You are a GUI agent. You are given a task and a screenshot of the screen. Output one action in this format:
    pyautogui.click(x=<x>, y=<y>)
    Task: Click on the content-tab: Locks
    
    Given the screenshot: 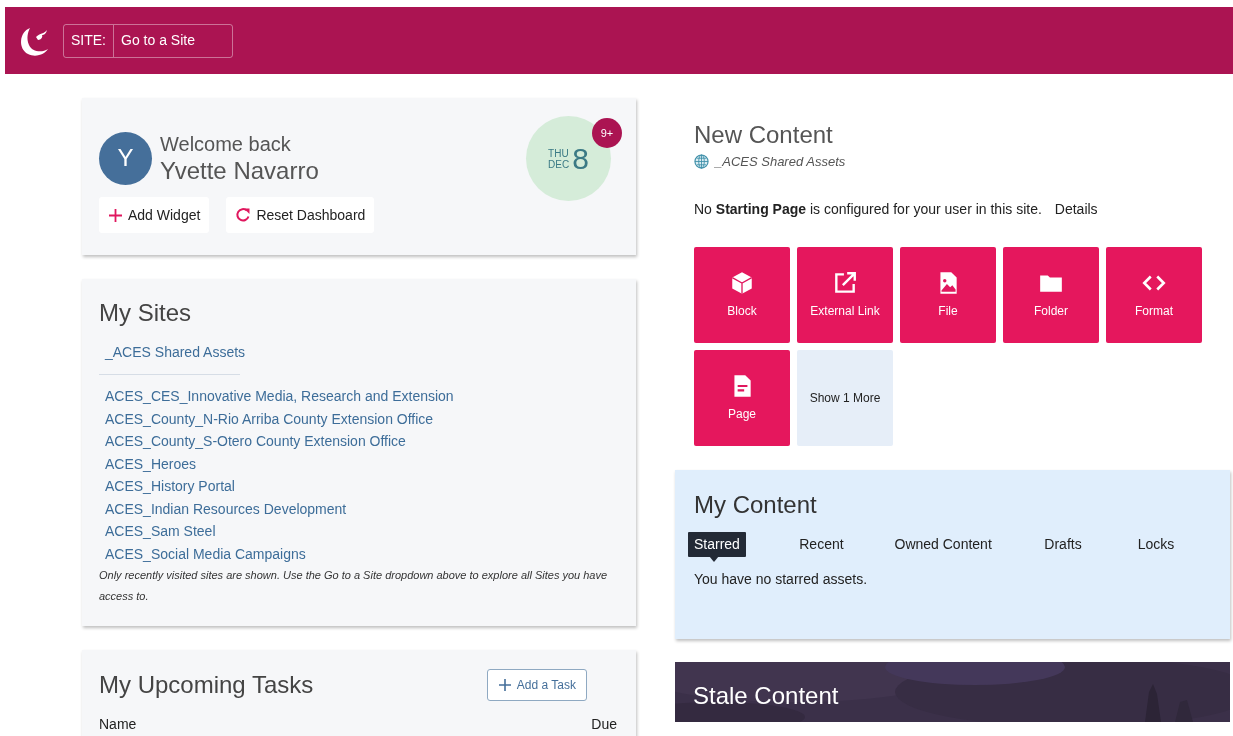 What is the action you would take?
    pyautogui.click(x=1156, y=544)
    